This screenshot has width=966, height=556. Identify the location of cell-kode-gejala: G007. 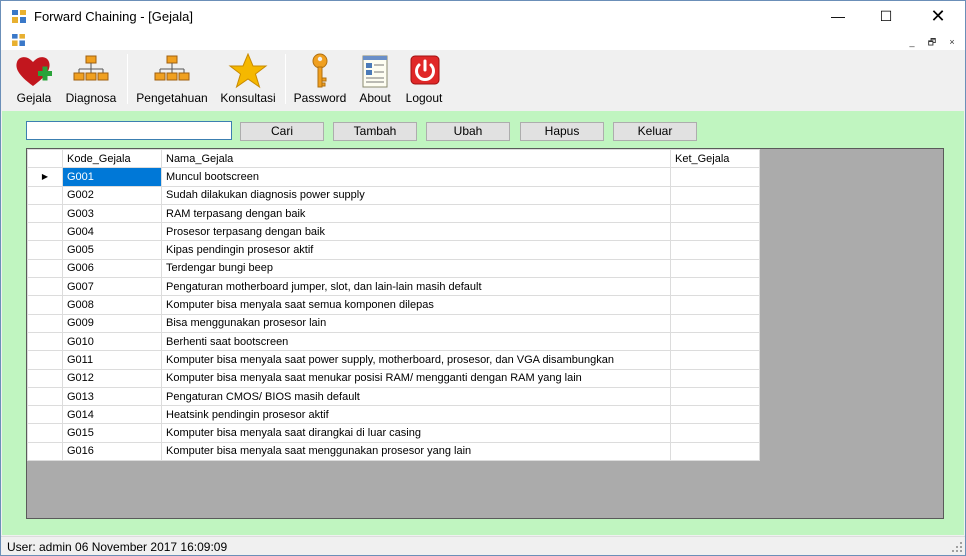
(112, 287).